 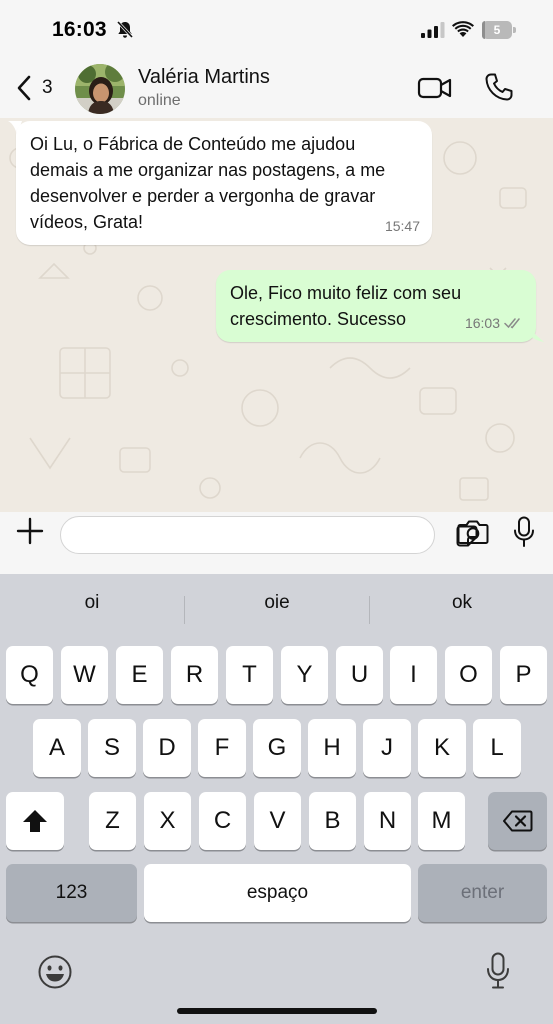 What do you see at coordinates (249, 675) in the screenshot?
I see `key-t: T` at bounding box center [249, 675].